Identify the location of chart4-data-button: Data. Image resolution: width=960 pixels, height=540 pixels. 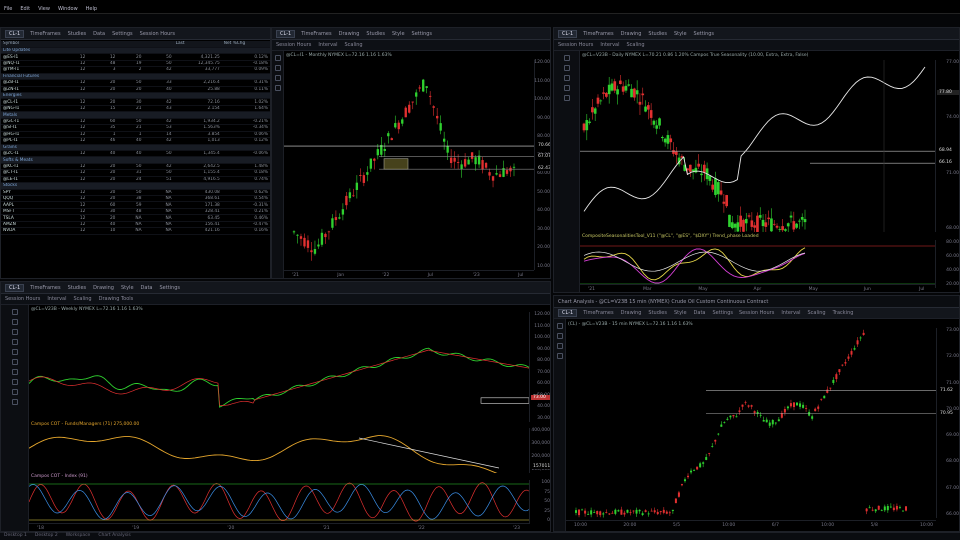
(700, 313).